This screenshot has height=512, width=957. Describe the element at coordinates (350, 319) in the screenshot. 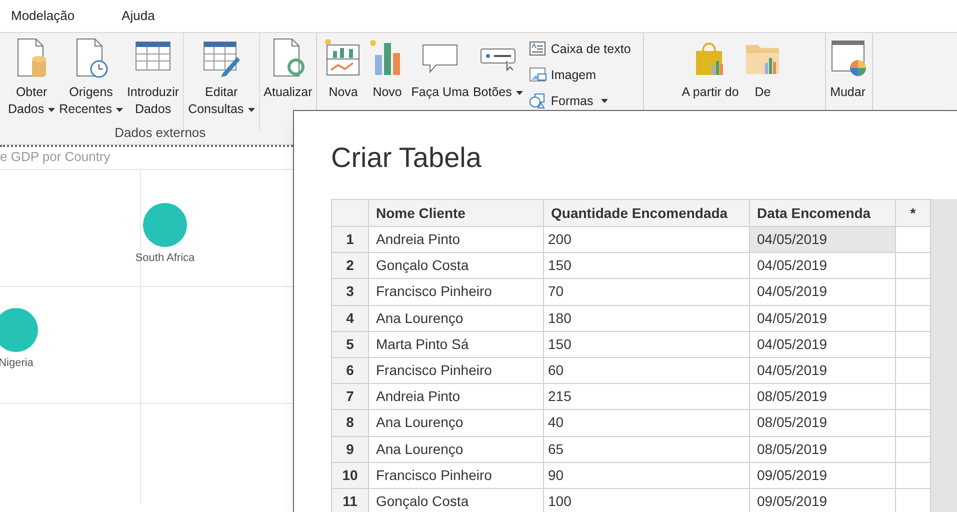

I see `row-number: 4` at that location.